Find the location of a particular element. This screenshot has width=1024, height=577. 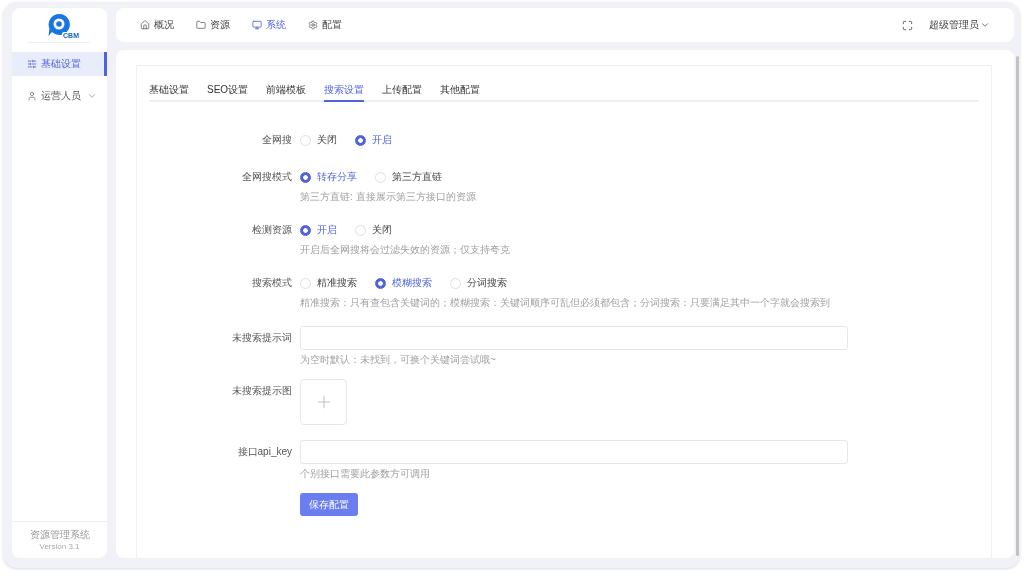

radio-option: 精准搜索 is located at coordinates (328, 283).